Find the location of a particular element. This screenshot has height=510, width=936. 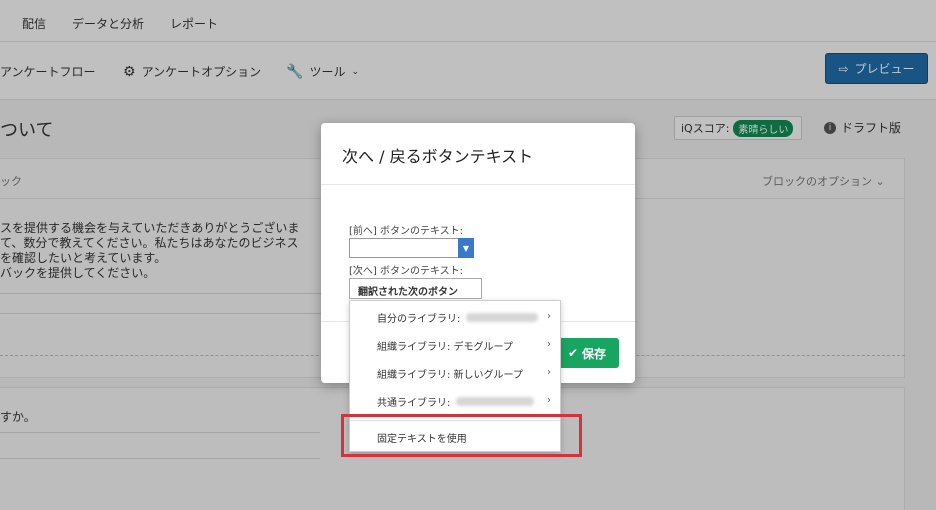

highlight-box is located at coordinates (461, 435).